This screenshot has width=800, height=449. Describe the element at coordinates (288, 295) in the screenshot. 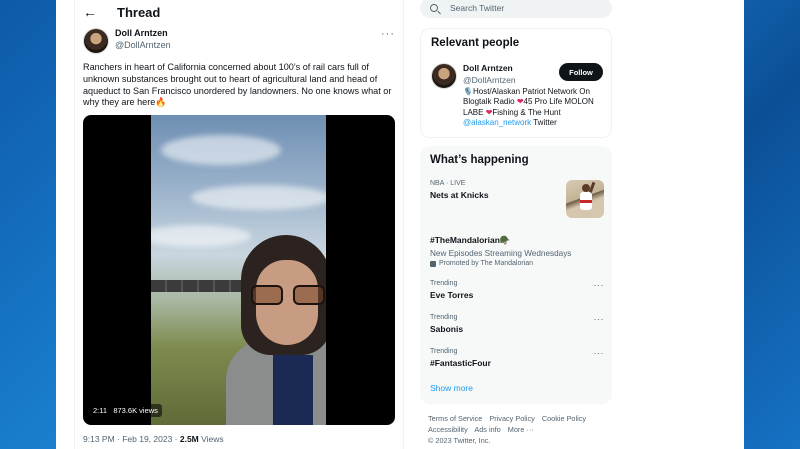

I see `glasses-icon` at that location.